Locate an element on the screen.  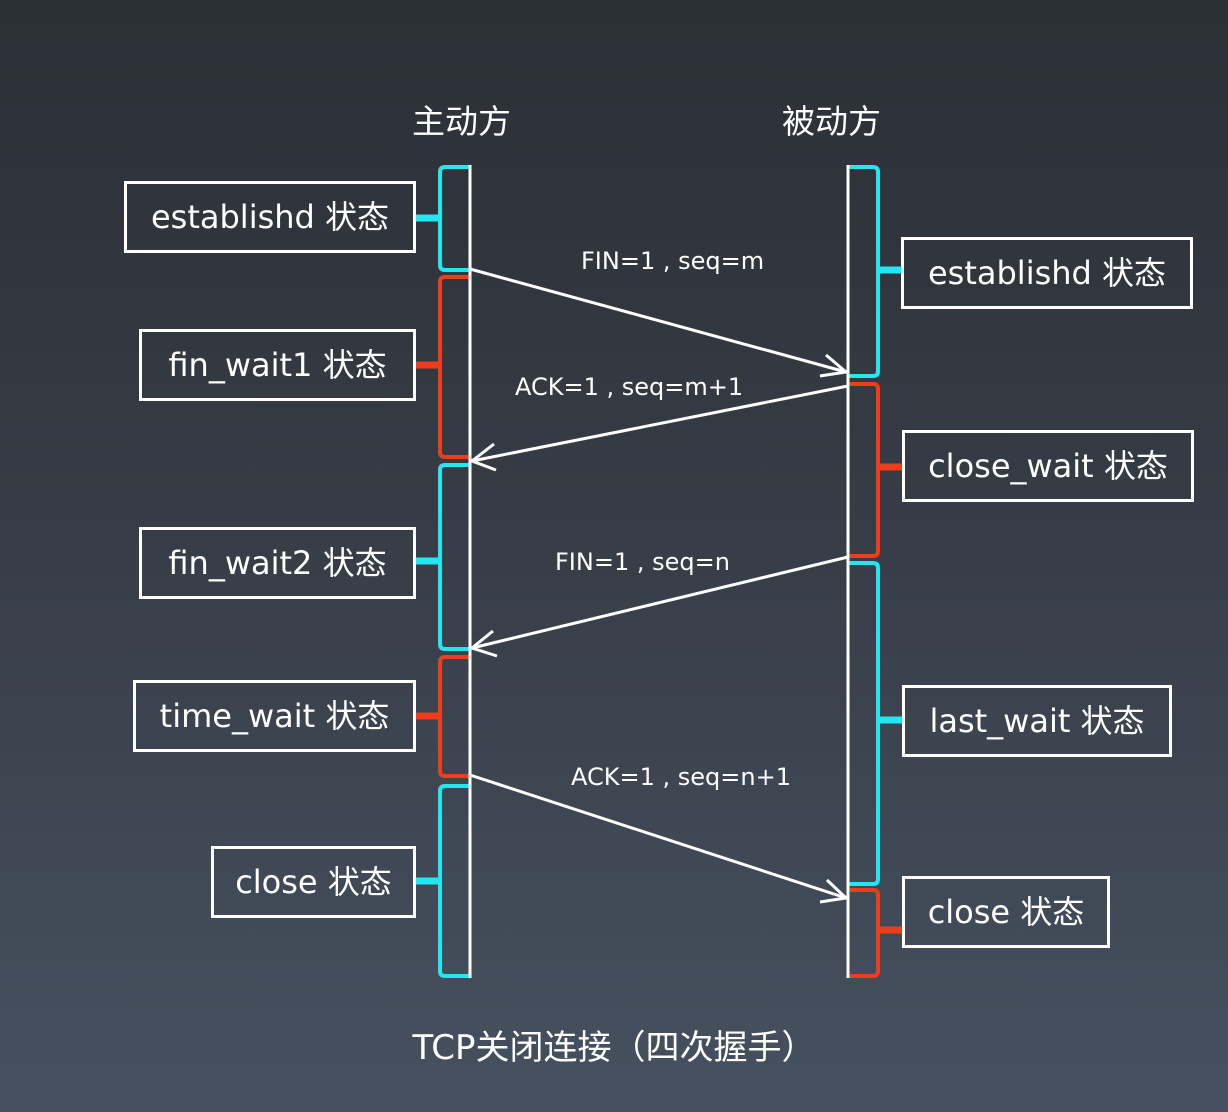
passive-state-close-wait: close_wait 状态 is located at coordinates (1048, 466).